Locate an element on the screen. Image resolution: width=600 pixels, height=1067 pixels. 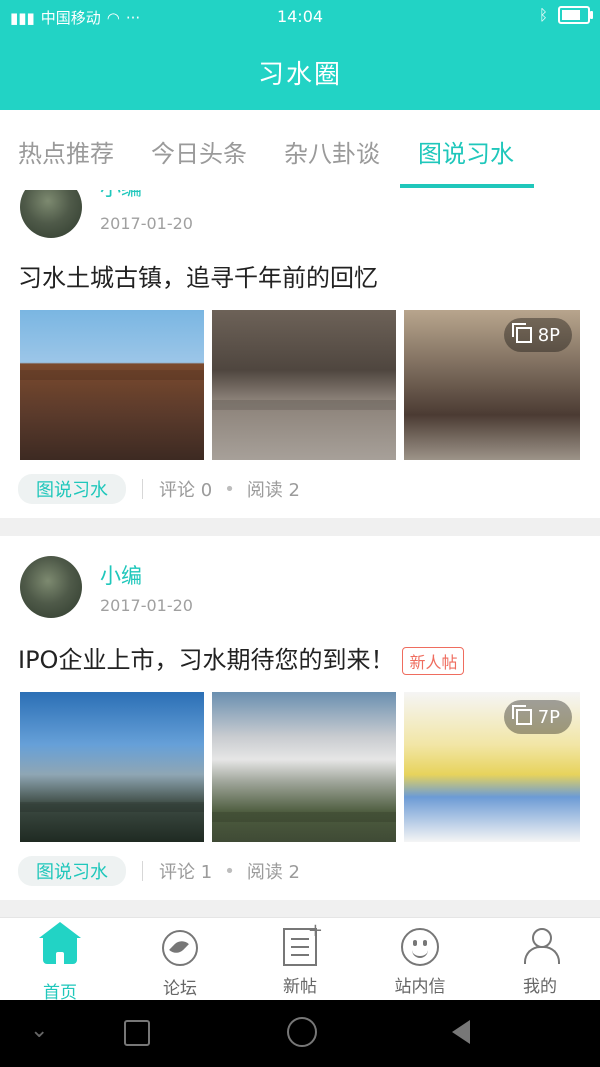
category-tabs: 热点推荐 今日头条 杂八卦谈 图说习水 is located at coordinates (300, 150).